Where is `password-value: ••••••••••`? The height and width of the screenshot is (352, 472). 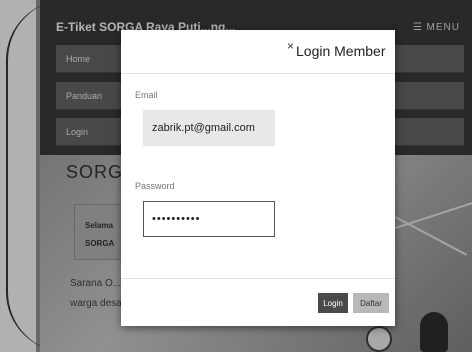
password-value: •••••••••• is located at coordinates (176, 219).